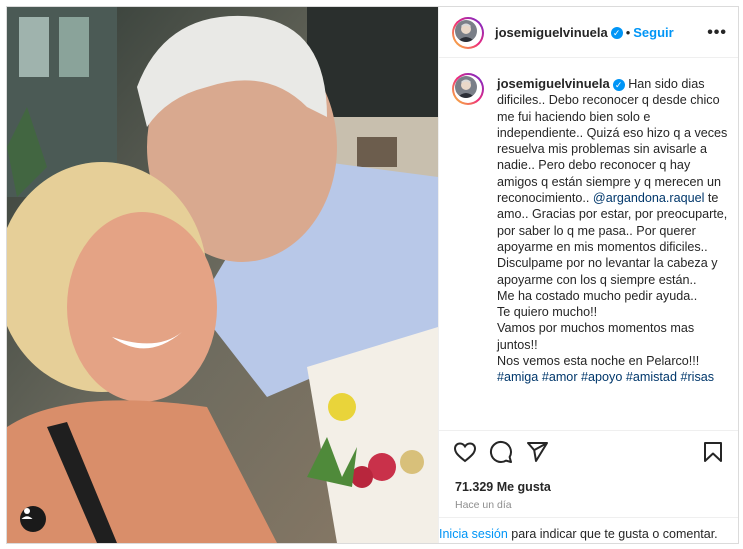 Image resolution: width=743 pixels, height=549 pixels. I want to click on caption-username: josemiguelvinuela, so click(553, 83).